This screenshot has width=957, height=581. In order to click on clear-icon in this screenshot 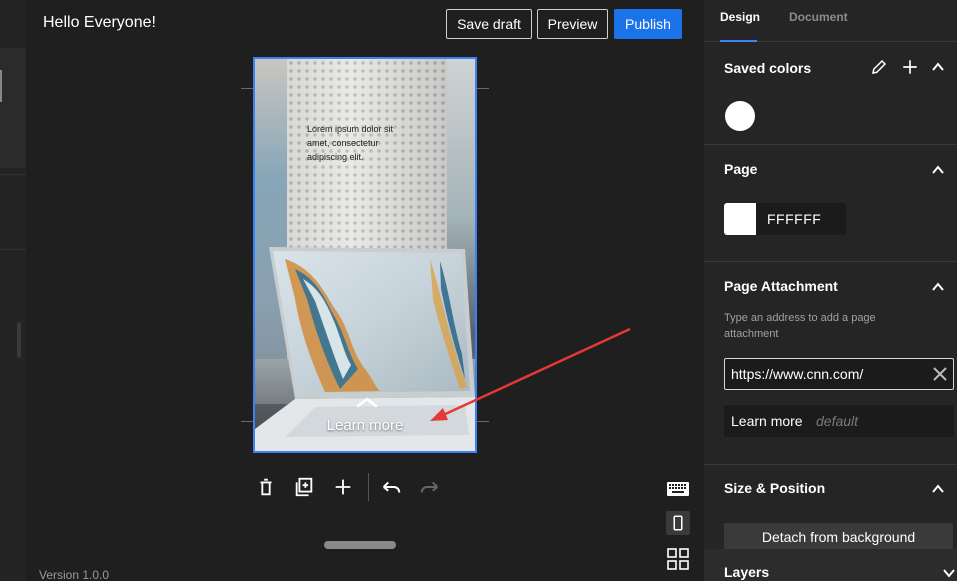, I will do `click(940, 374)`.